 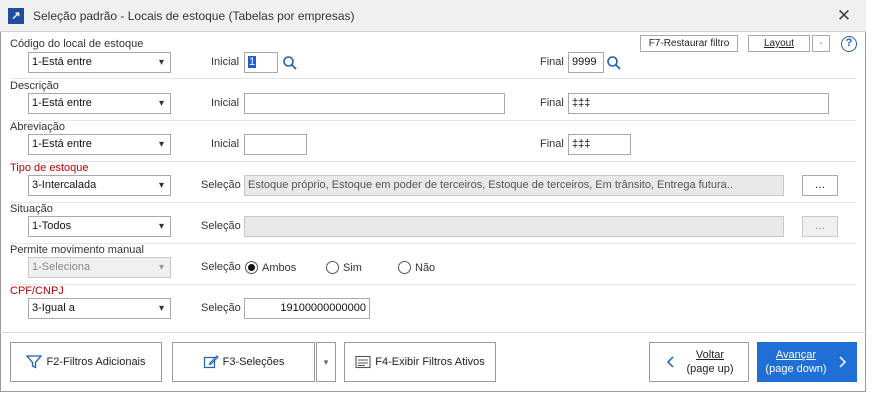 What do you see at coordinates (225, 144) in the screenshot?
I see `abreviacao-inicial-label: Inicial` at bounding box center [225, 144].